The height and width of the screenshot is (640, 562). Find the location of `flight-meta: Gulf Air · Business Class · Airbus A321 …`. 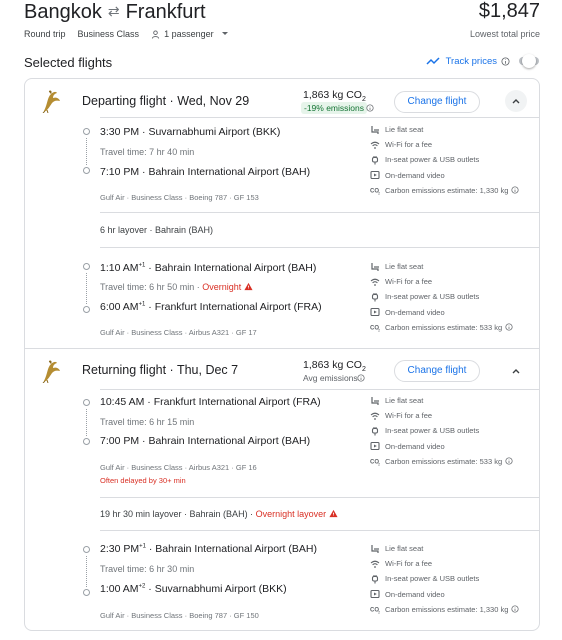

flight-meta: Gulf Air · Business Class · Airbus A321 … is located at coordinates (178, 332).